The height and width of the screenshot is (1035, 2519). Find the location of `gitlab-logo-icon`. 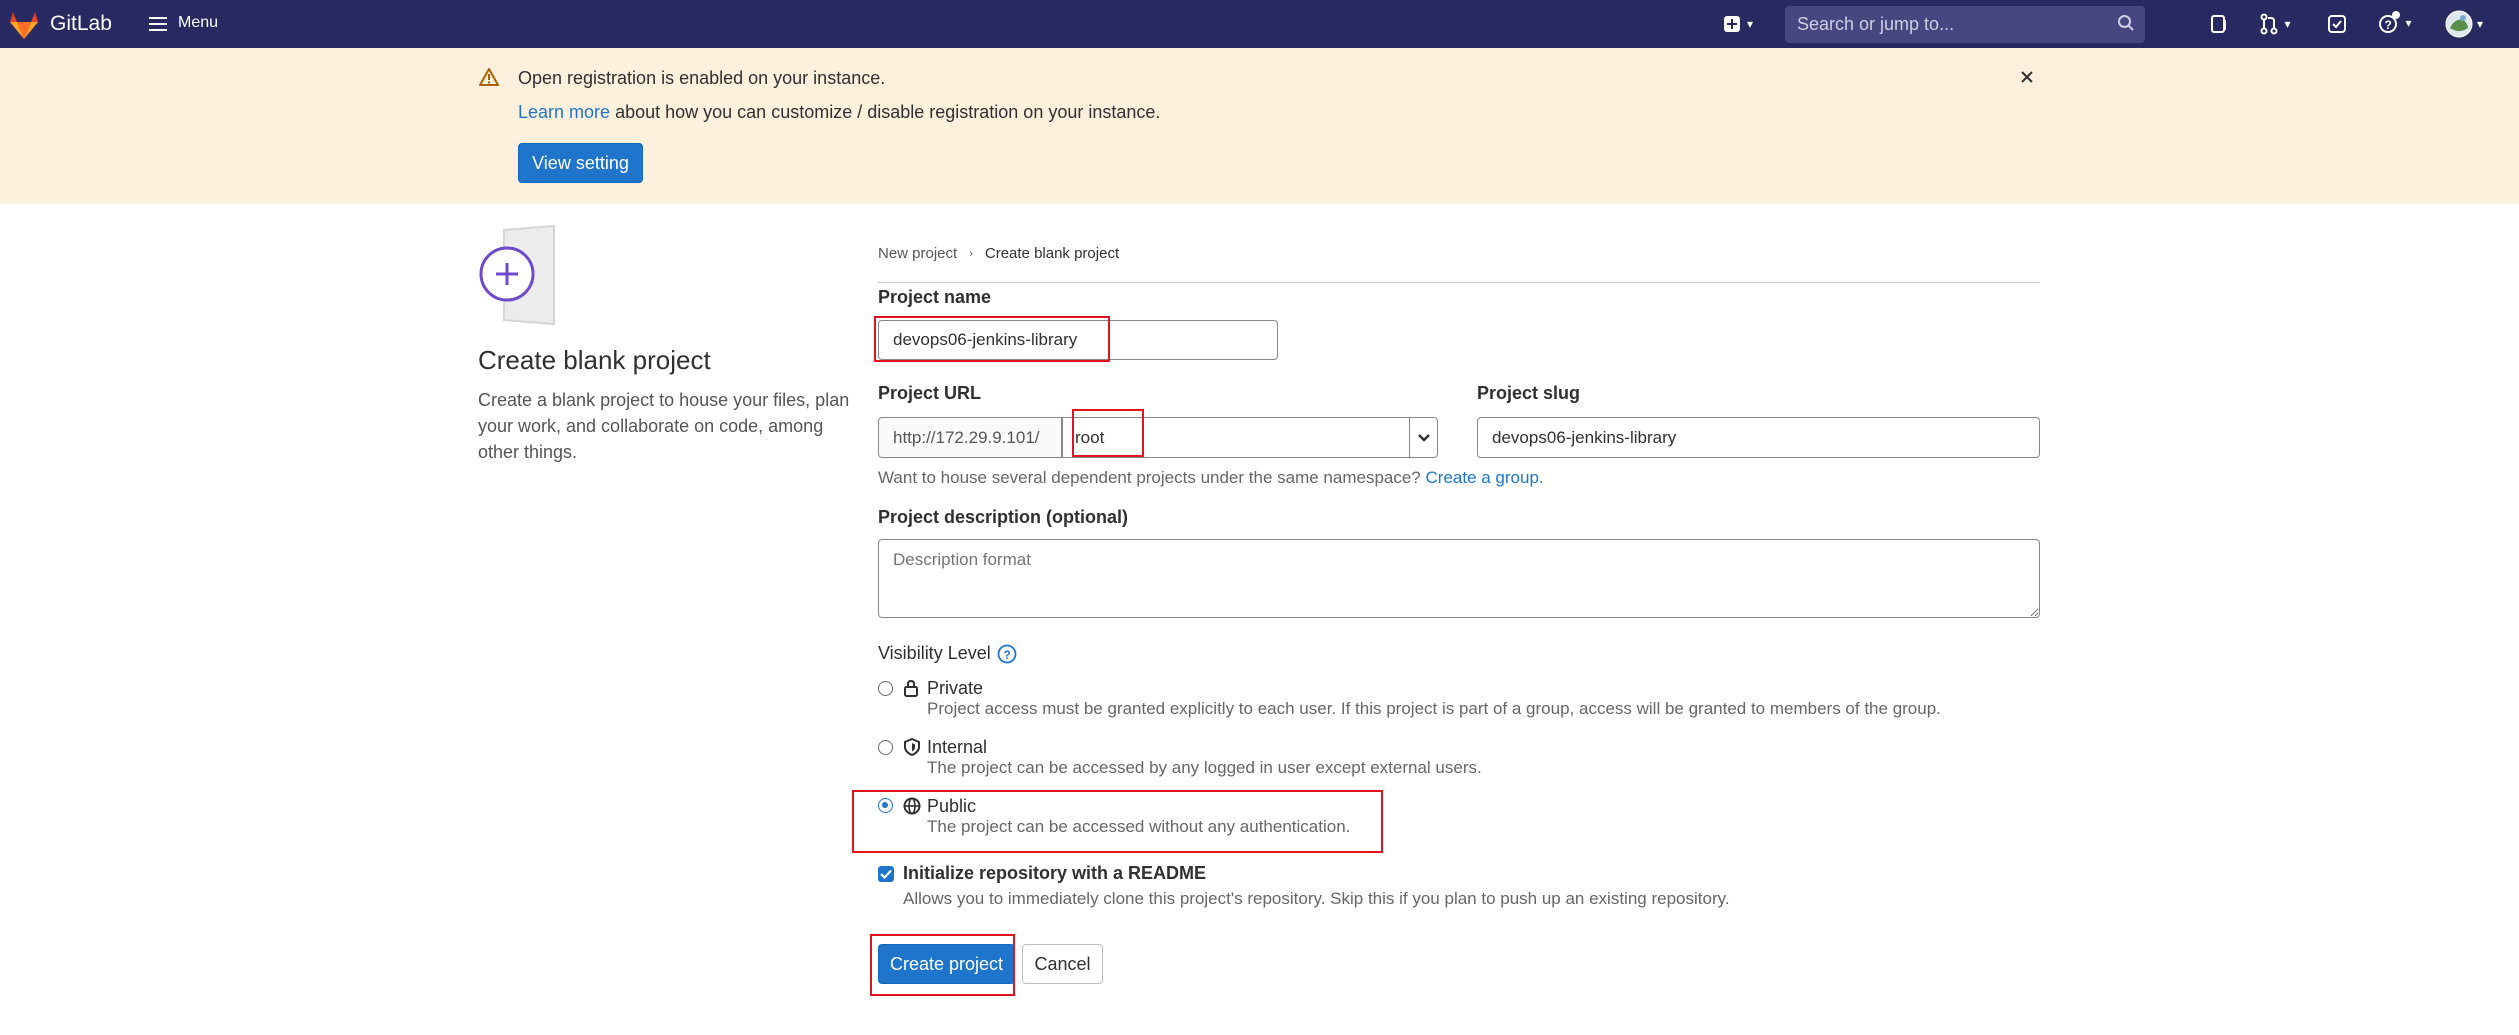

gitlab-logo-icon is located at coordinates (24, 25).